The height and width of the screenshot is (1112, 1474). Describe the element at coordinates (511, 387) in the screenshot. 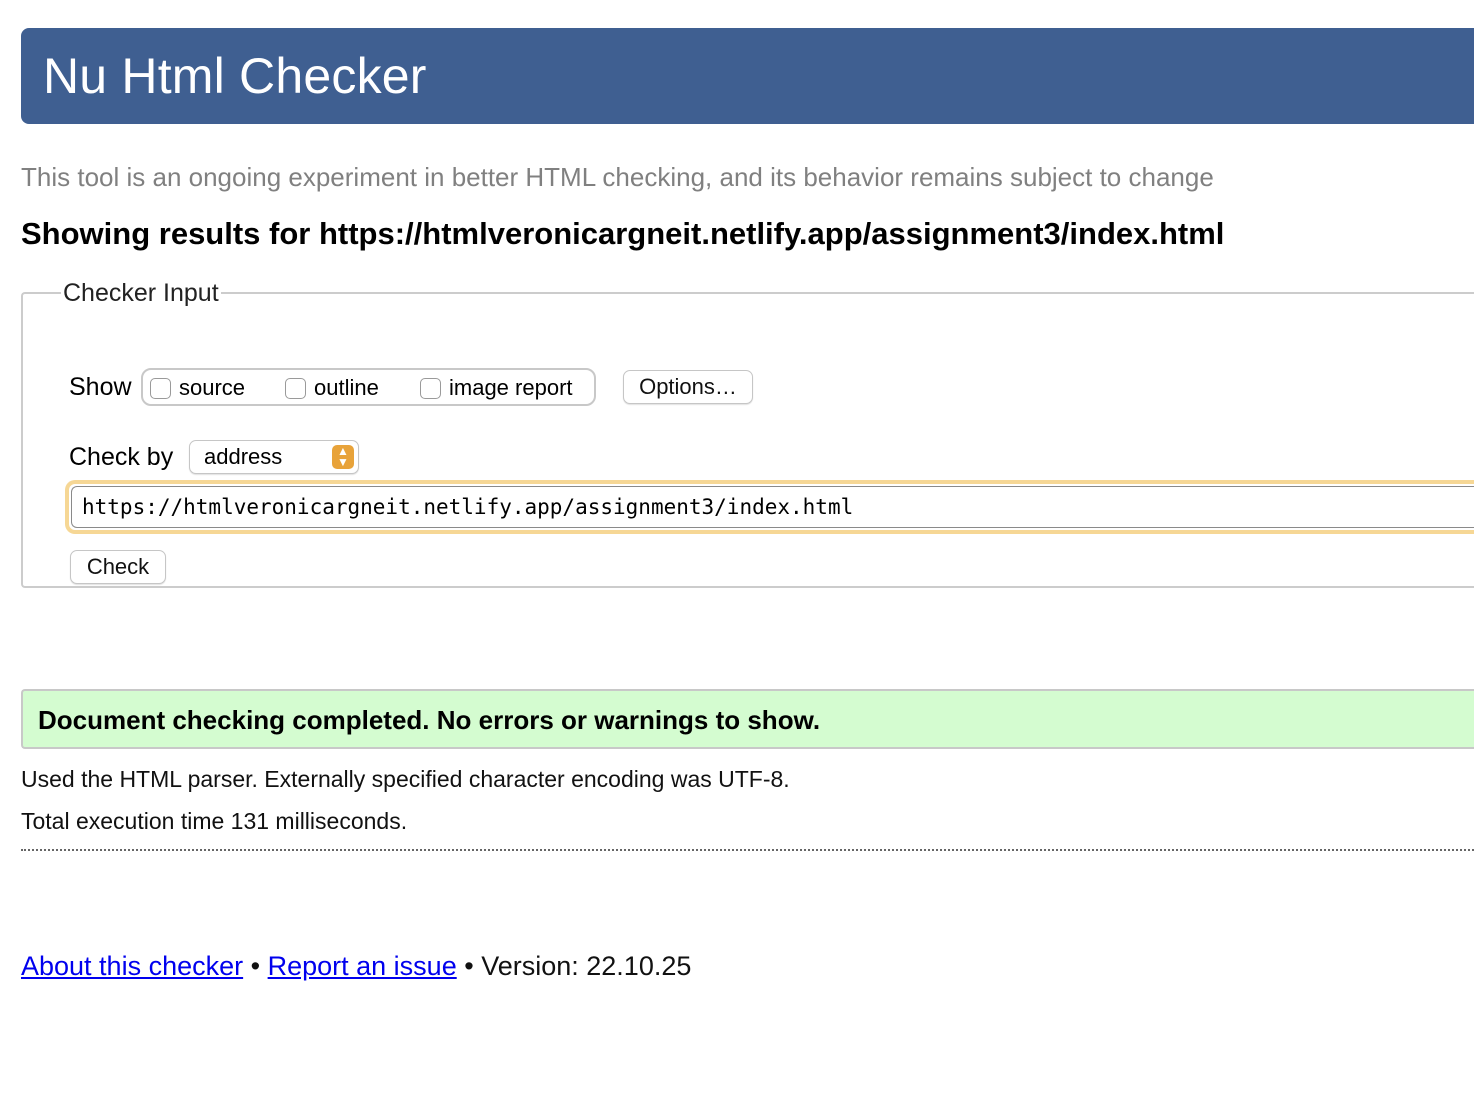

I see `image-report-checkbox-label: image report` at that location.